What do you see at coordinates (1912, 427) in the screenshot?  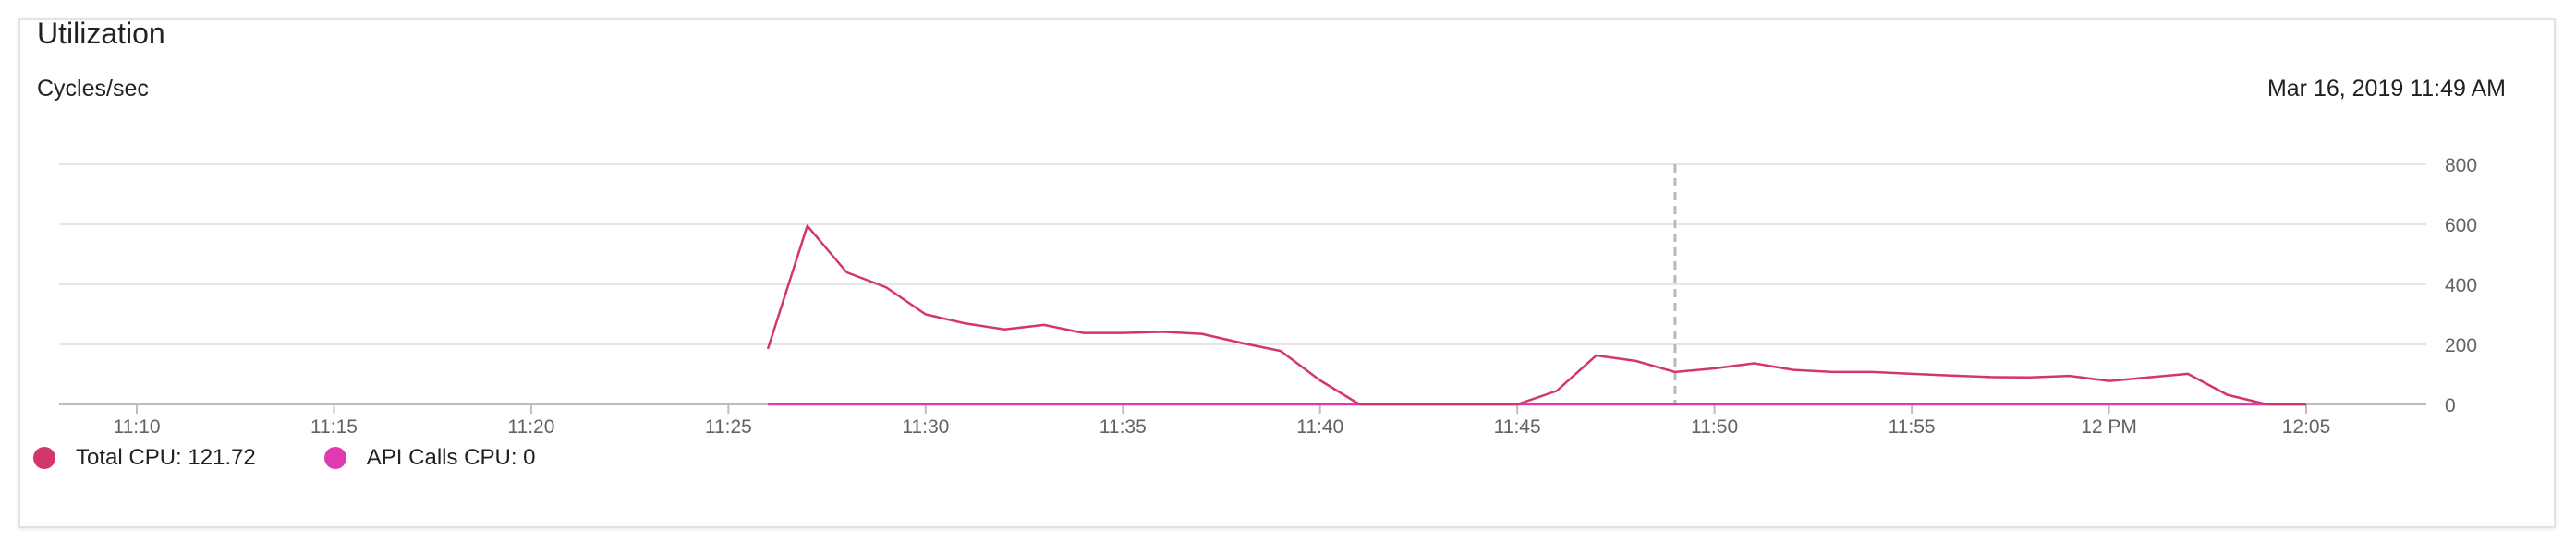 I see `x-tick-label: 11:55` at bounding box center [1912, 427].